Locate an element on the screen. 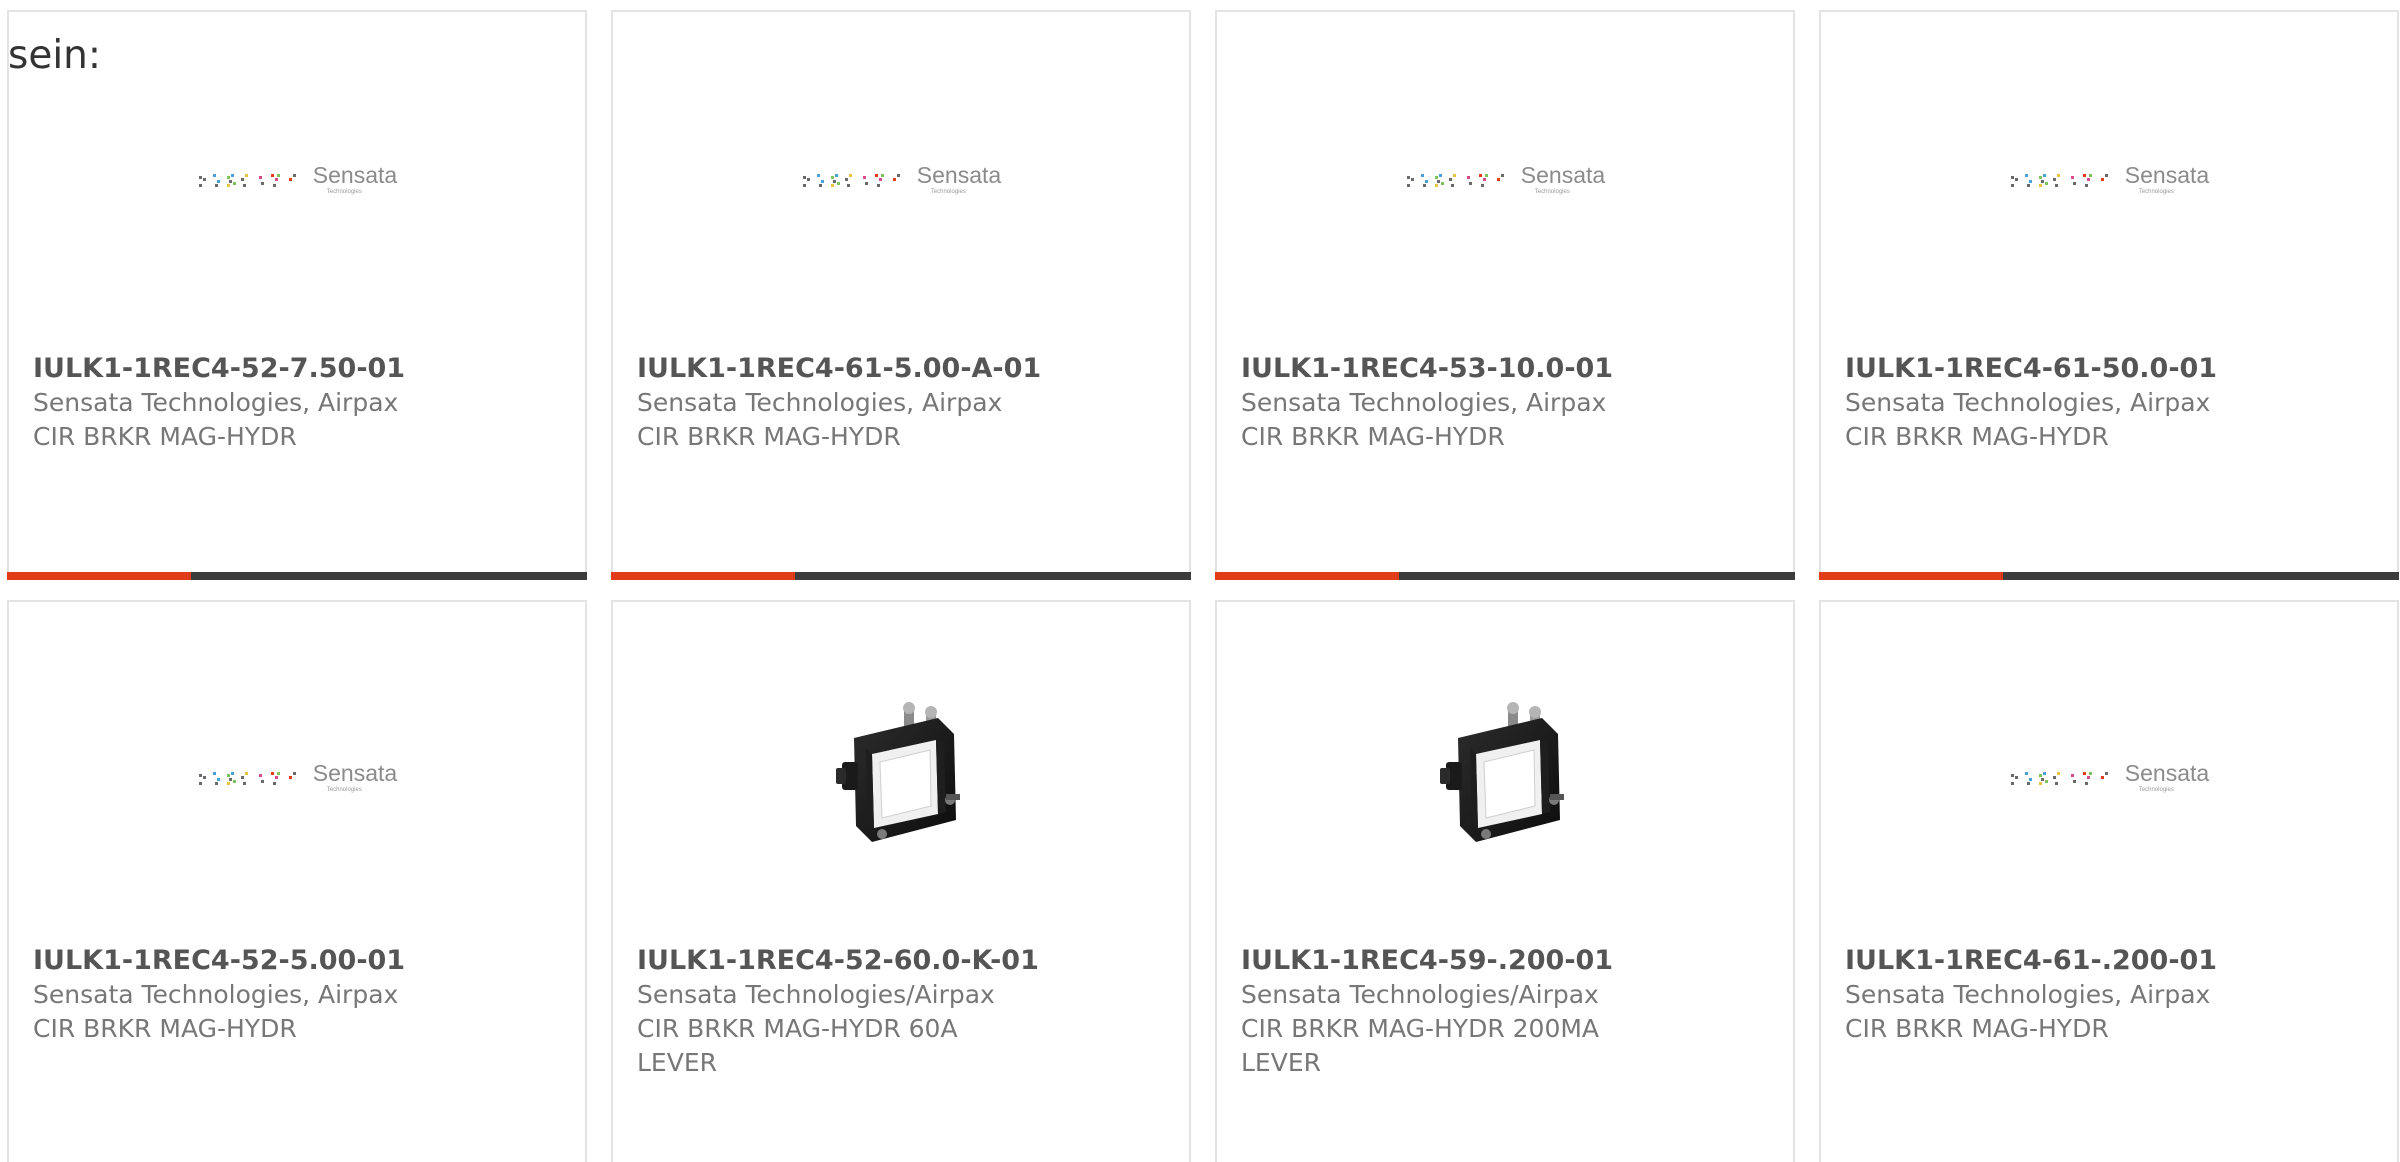 The width and height of the screenshot is (2400, 1162). product-description: CIR BRKR MAG-HYDR 200MA LEVER is located at coordinates (1420, 1045).